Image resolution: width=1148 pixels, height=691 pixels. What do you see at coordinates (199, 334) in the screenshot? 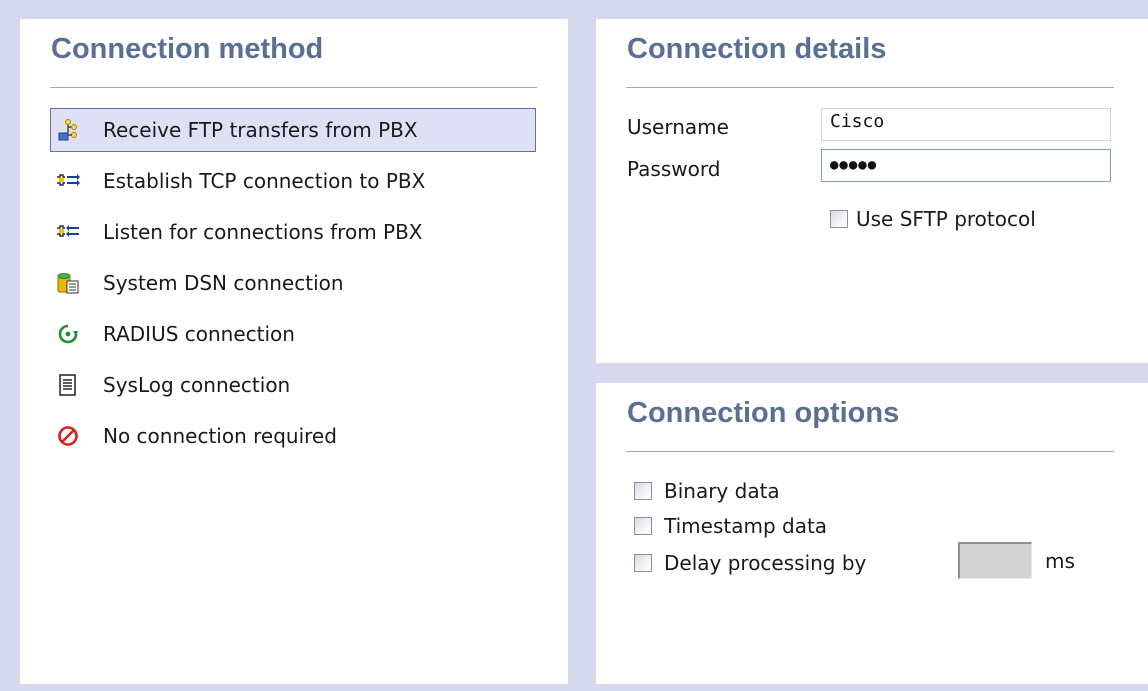
I see `method-label-radius: RADIUS connection` at bounding box center [199, 334].